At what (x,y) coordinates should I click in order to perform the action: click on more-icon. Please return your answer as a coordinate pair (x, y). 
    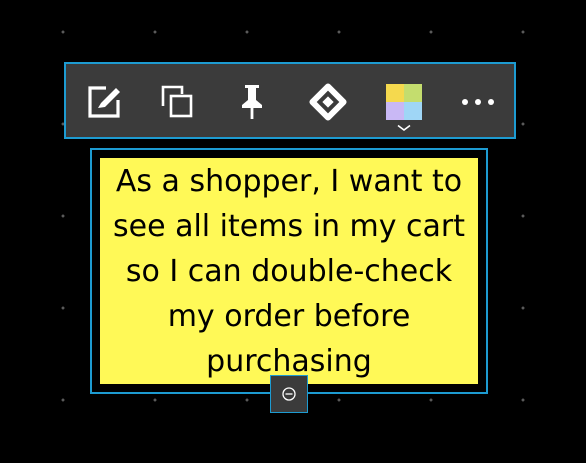
    Looking at the image, I should click on (478, 102).